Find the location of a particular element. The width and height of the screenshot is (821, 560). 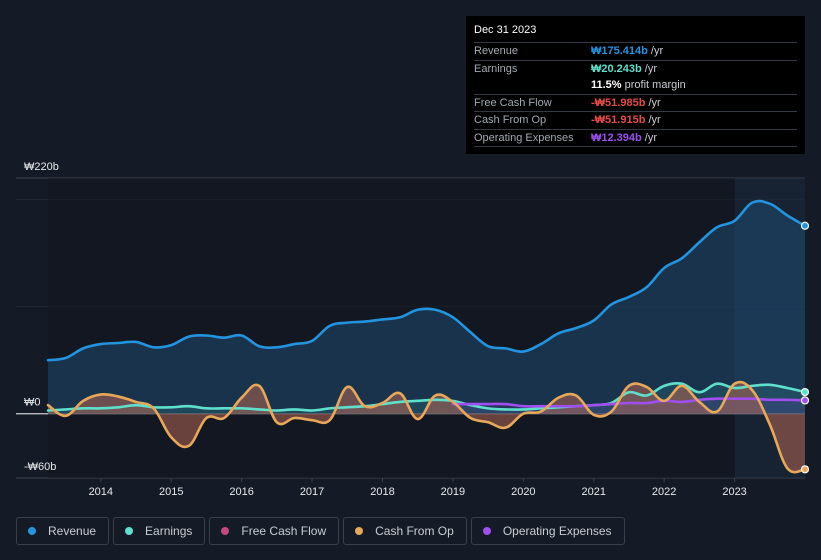

legend-item-revenue: Revenue is located at coordinates (63, 531).